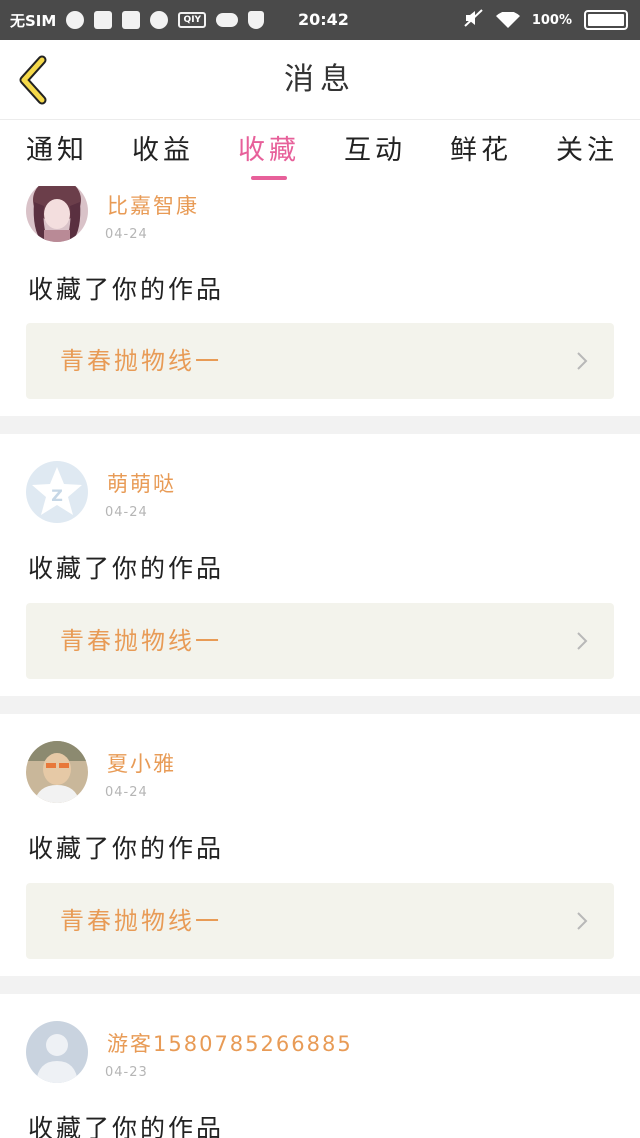 This screenshot has width=640, height=1138. What do you see at coordinates (320, 1066) in the screenshot?
I see `list-item: 游客1580785266885 04-23 收藏了你的作品` at bounding box center [320, 1066].